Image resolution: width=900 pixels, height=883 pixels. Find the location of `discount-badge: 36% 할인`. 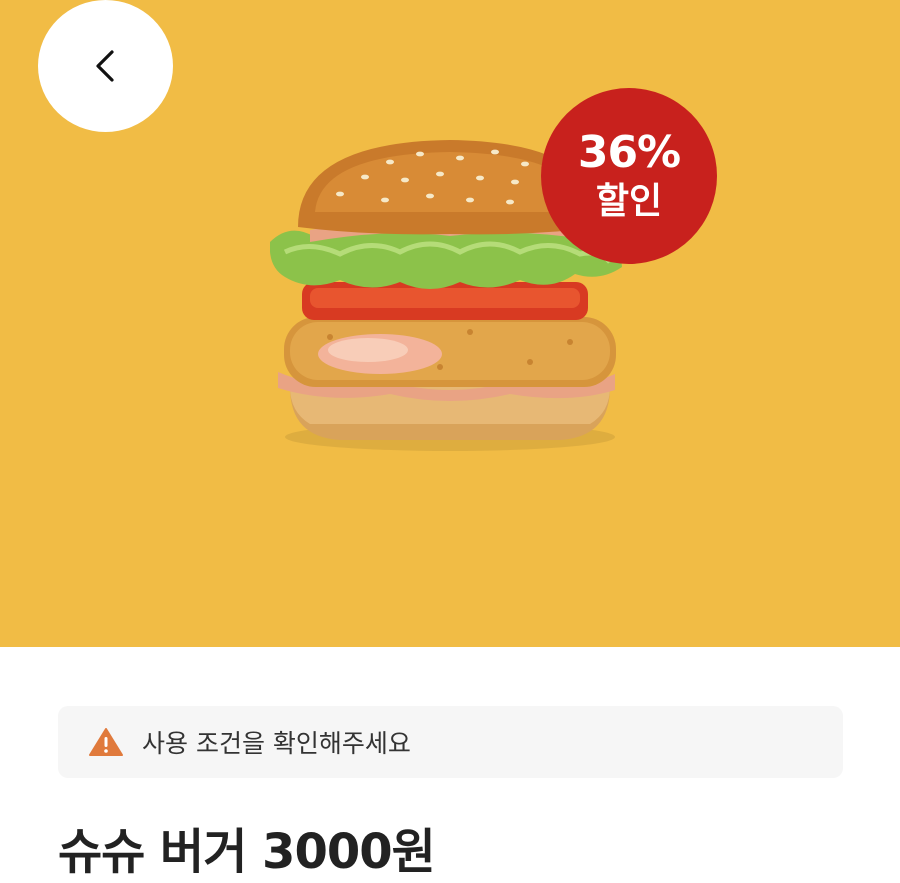

discount-badge: 36% 할인 is located at coordinates (629, 176).